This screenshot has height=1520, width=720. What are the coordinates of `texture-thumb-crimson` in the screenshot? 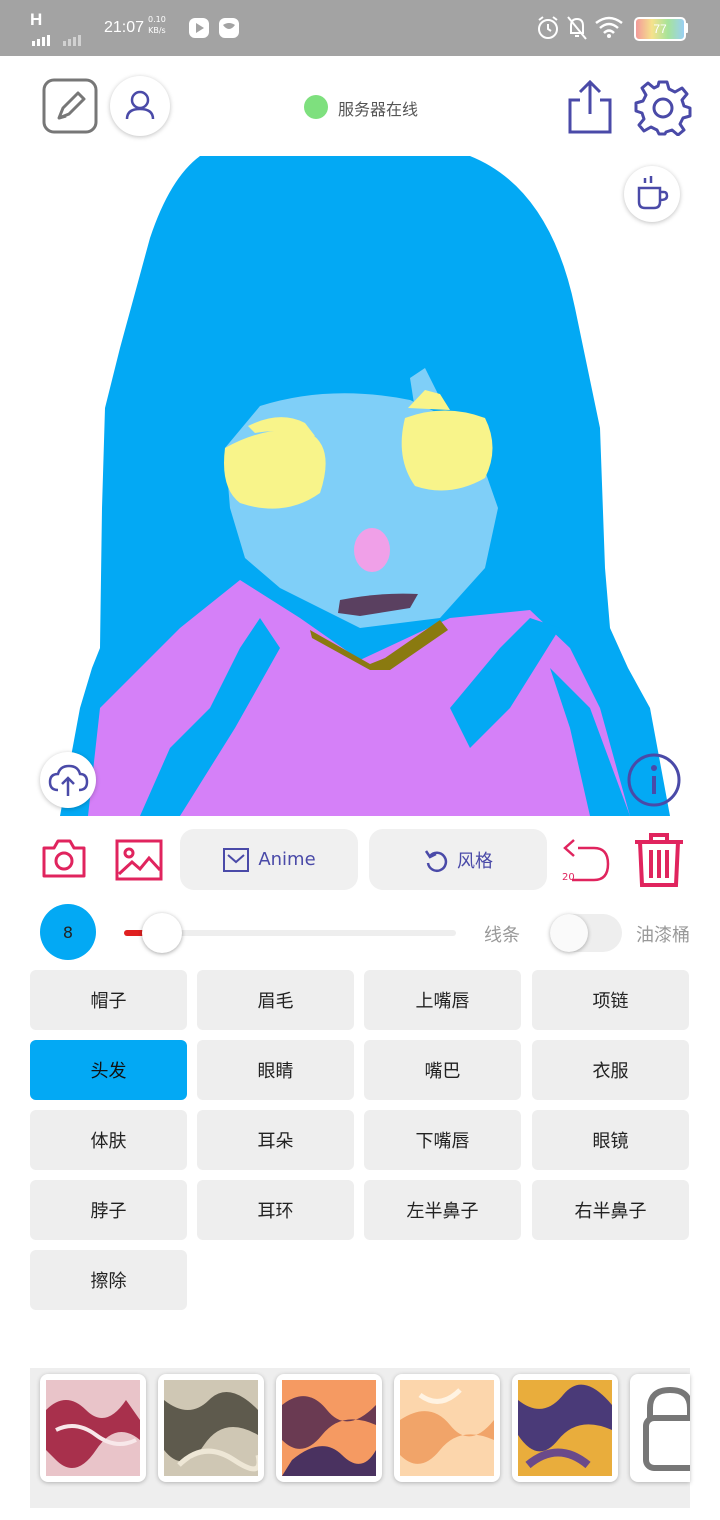 It's located at (93, 1428).